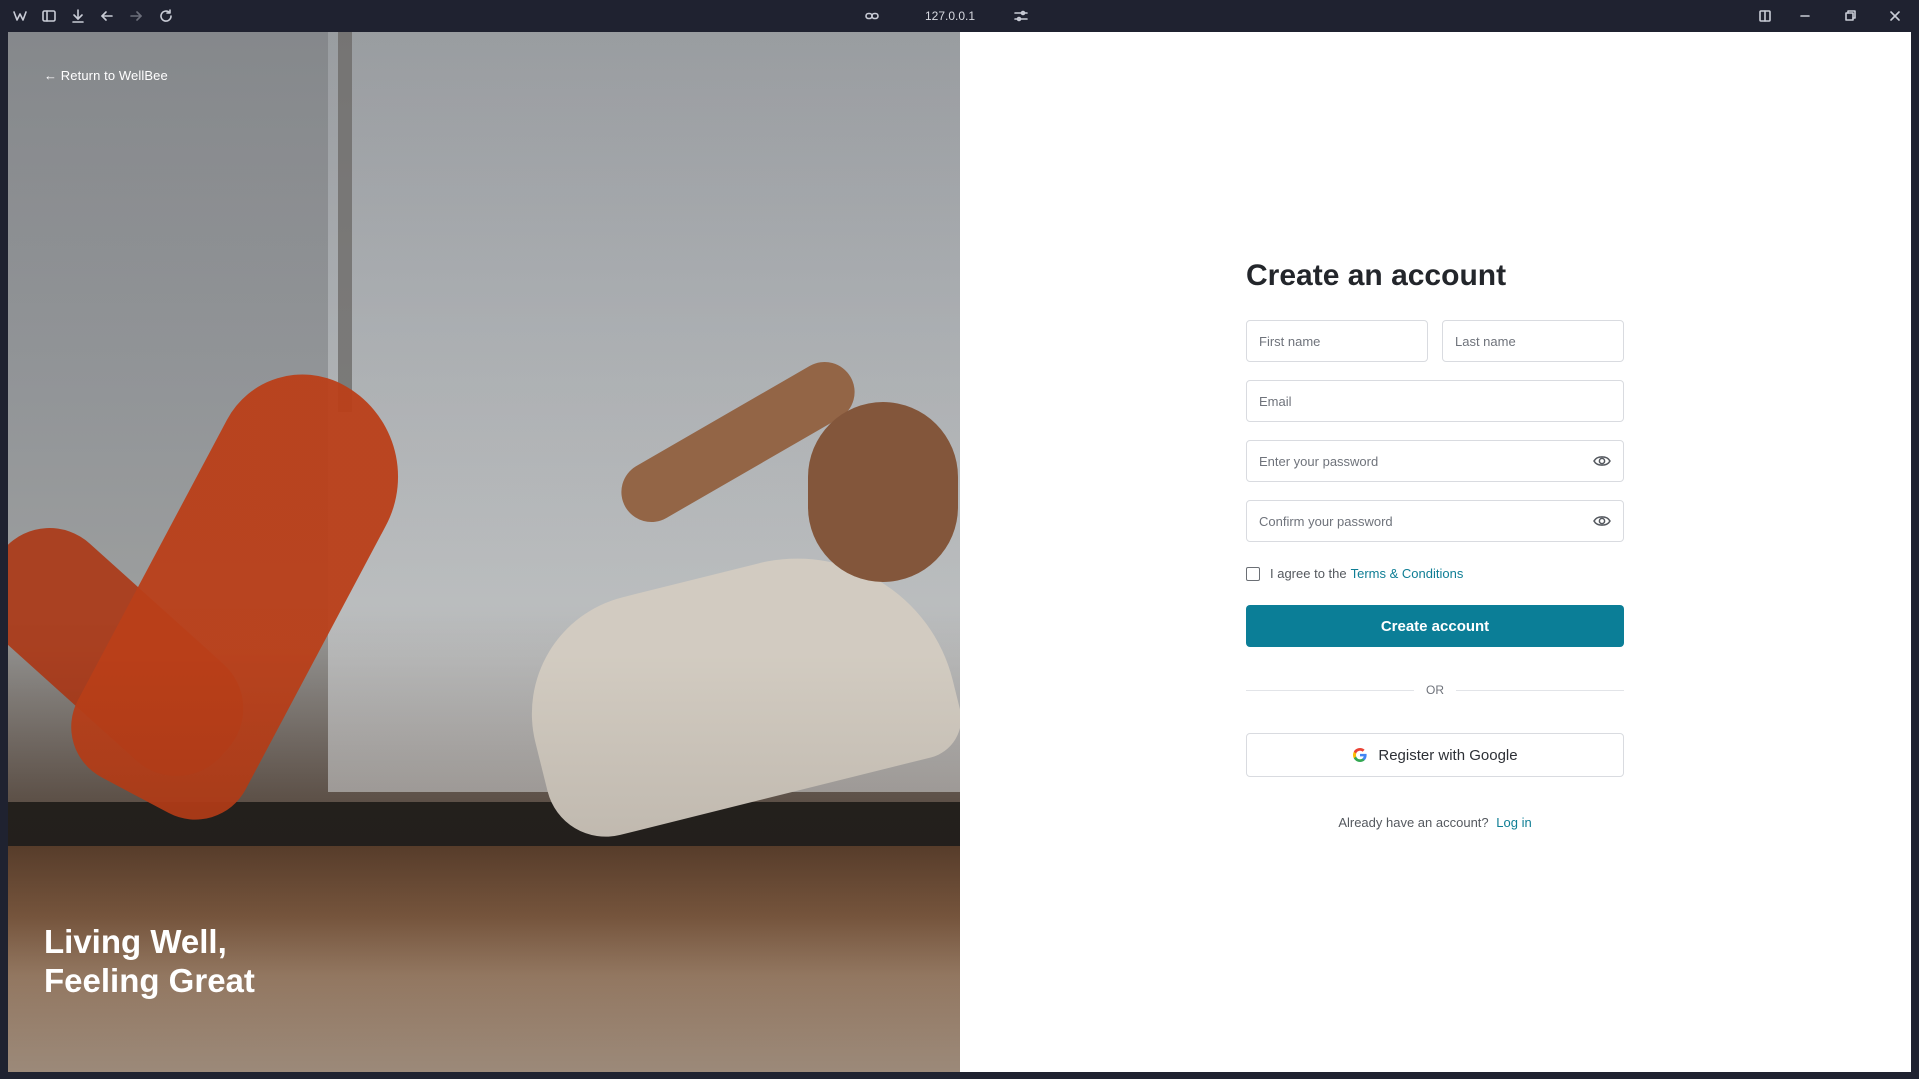 This screenshot has height=1079, width=1919. I want to click on email-input, so click(1435, 401).